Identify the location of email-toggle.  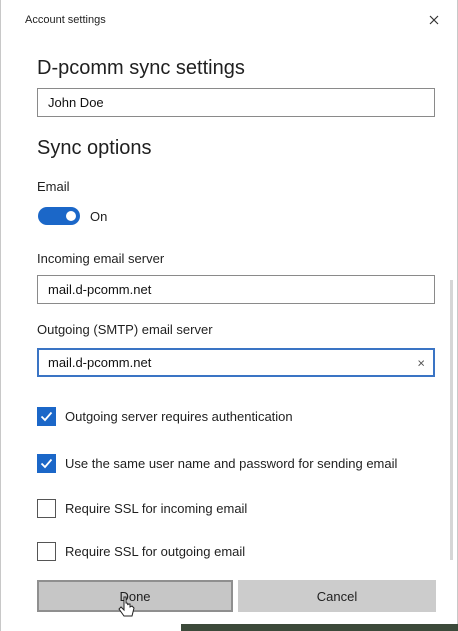
(59, 216).